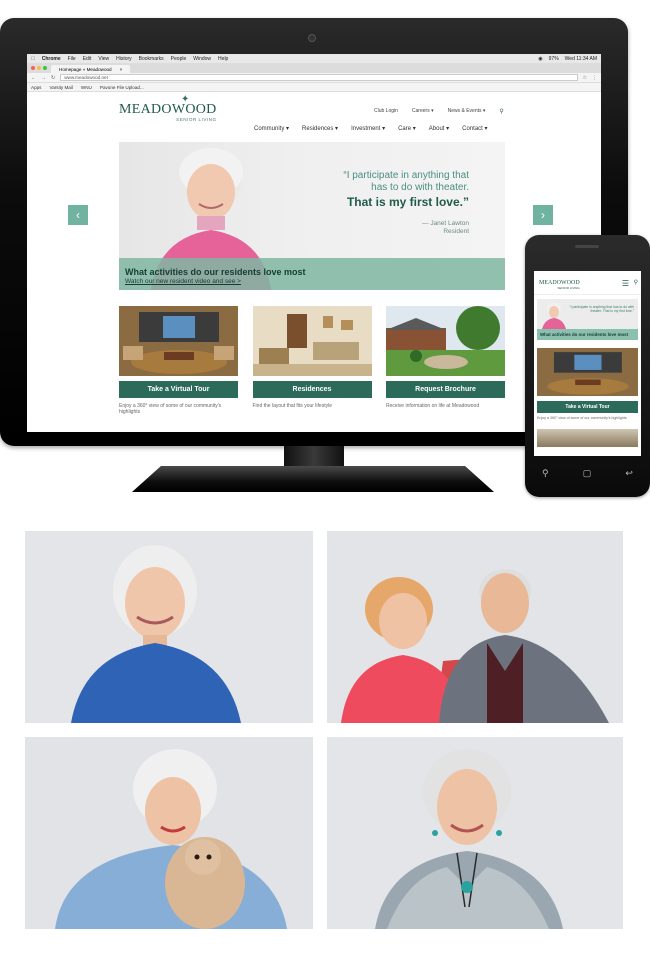  What do you see at coordinates (420, 187) in the screenshot?
I see `quote-line-2: has to do with theater.` at bounding box center [420, 187].